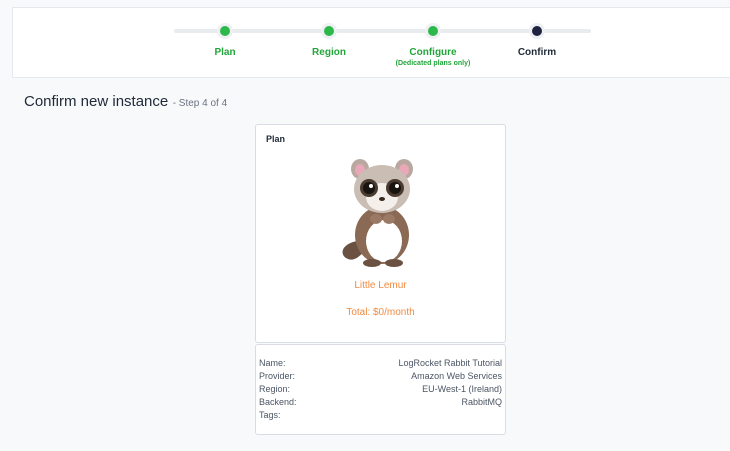 This screenshot has width=730, height=451. I want to click on step-configure: Configure (Dedicated plans only), so click(433, 46).